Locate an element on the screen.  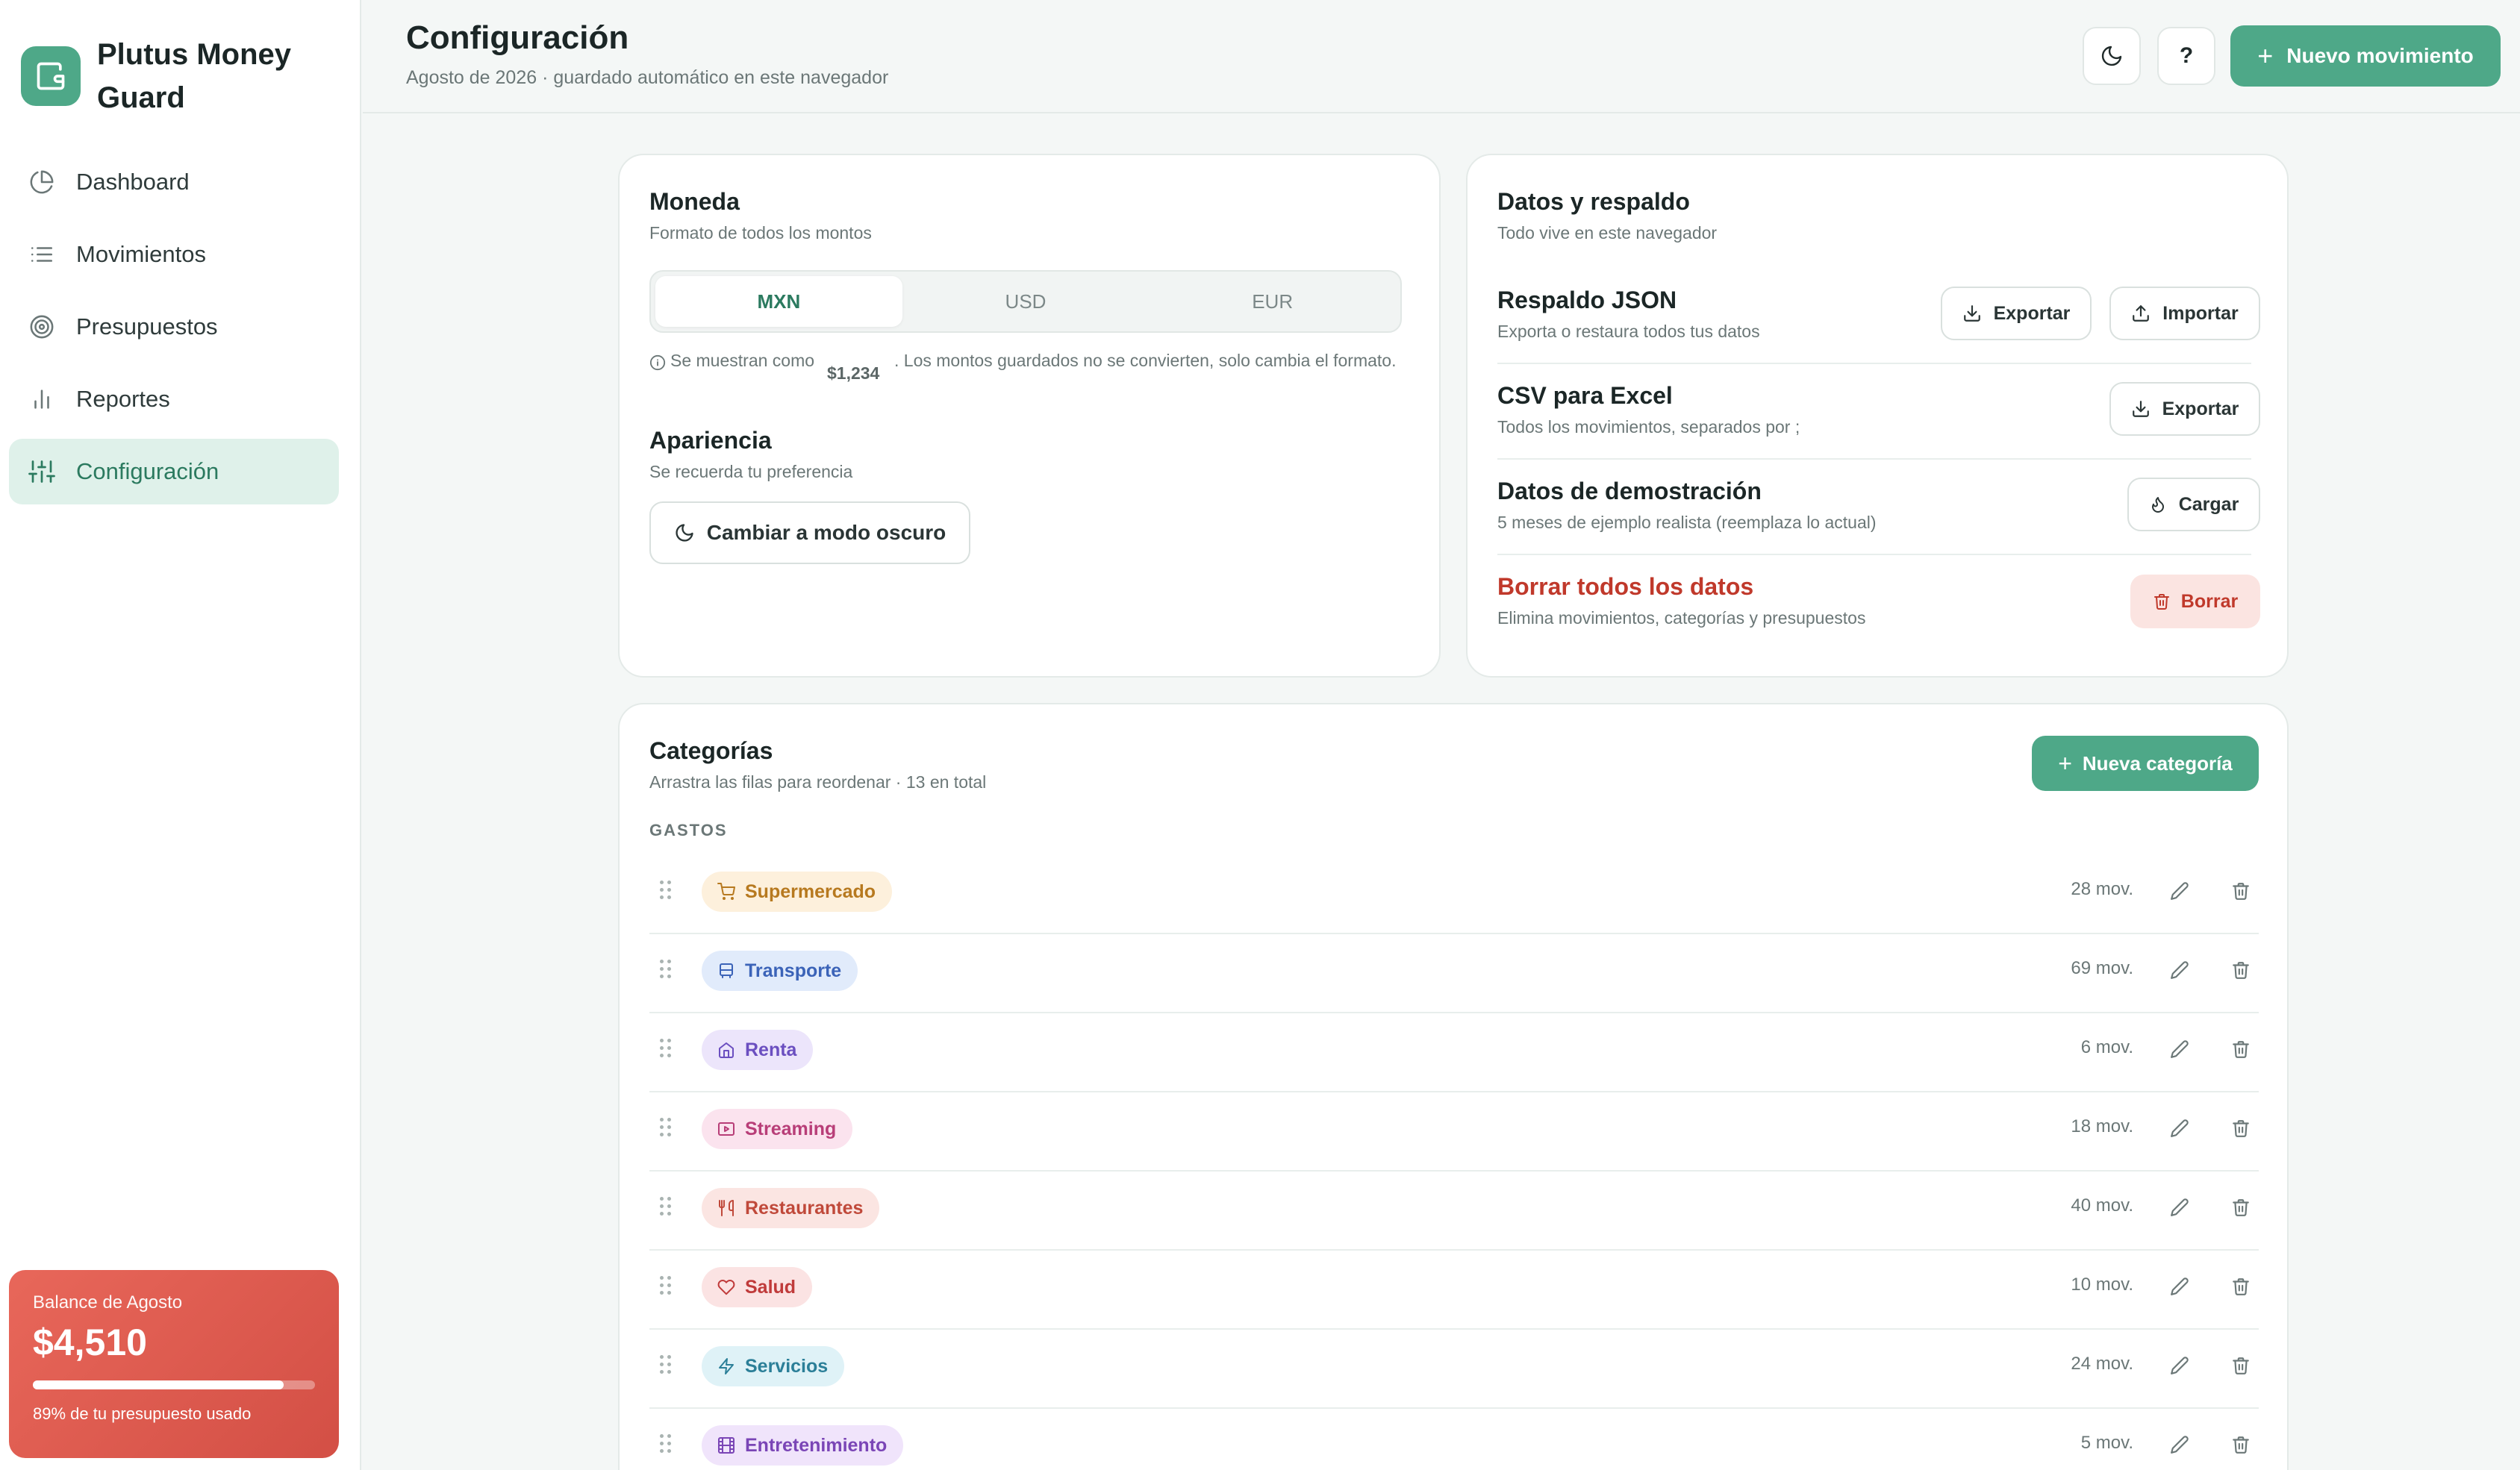
currency-option-usd: USD is located at coordinates (1026, 301).